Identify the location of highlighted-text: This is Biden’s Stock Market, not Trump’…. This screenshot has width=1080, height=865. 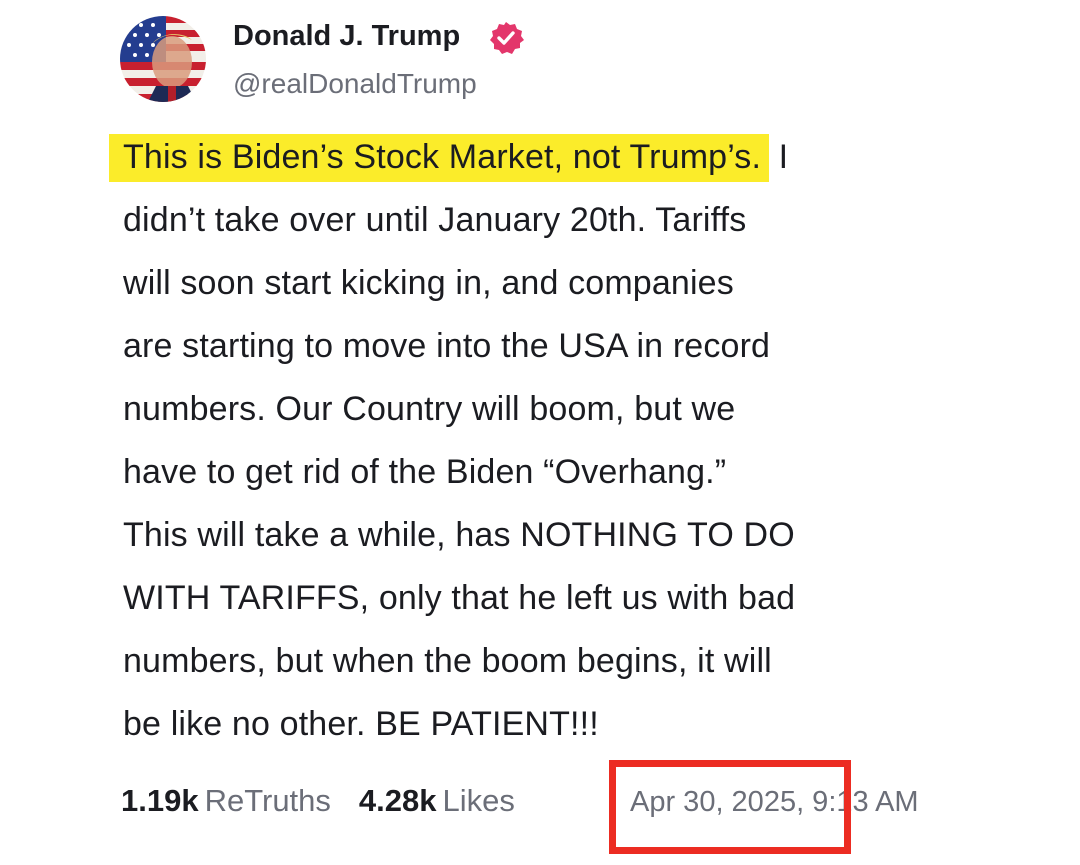
(439, 158).